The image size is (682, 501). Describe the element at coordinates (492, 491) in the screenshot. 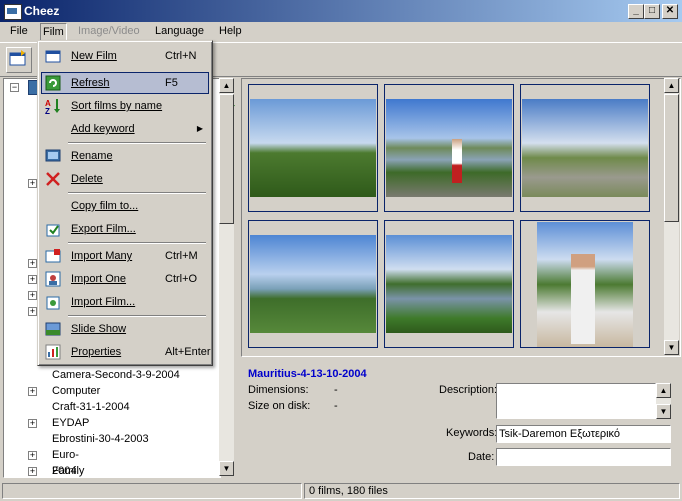

I see `status-text: 0 films, 180 files` at that location.